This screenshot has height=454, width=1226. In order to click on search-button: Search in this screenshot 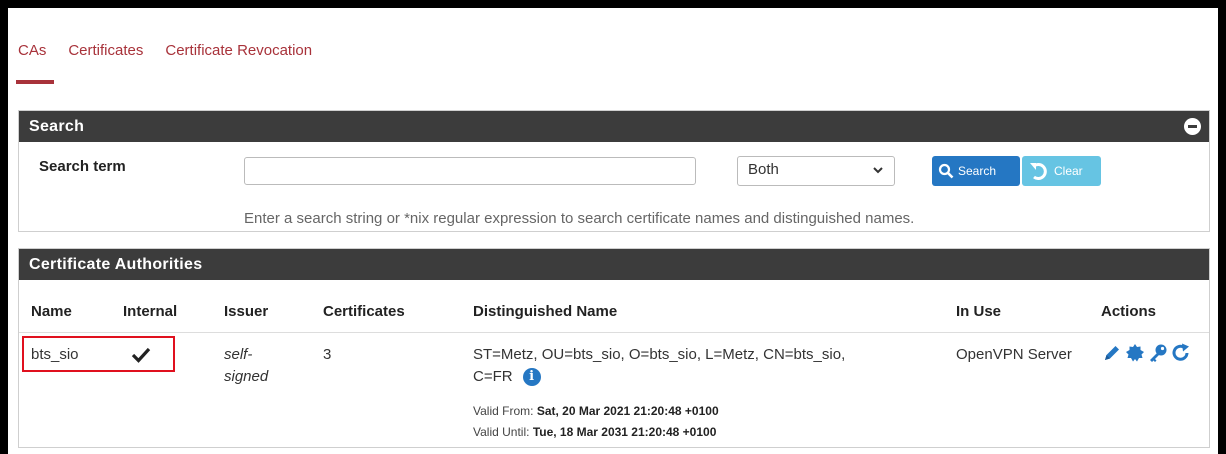, I will do `click(976, 171)`.